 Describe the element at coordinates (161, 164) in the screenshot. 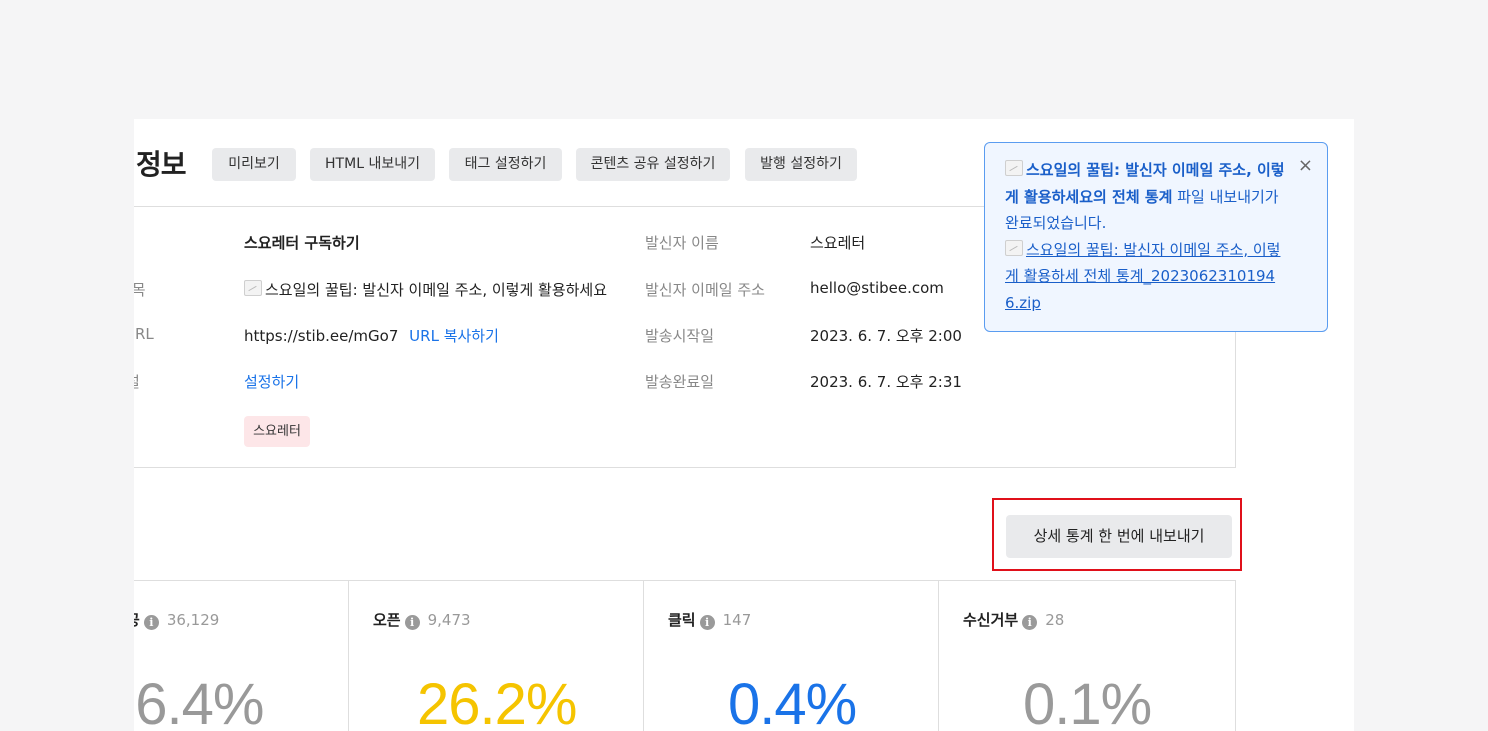

I see `page-title: 정보` at that location.